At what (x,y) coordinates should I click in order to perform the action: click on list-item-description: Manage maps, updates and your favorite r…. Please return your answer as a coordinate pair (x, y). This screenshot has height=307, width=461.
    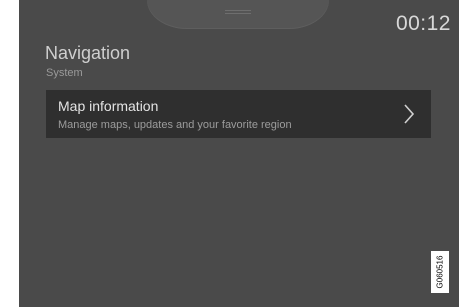
    Looking at the image, I should click on (175, 125).